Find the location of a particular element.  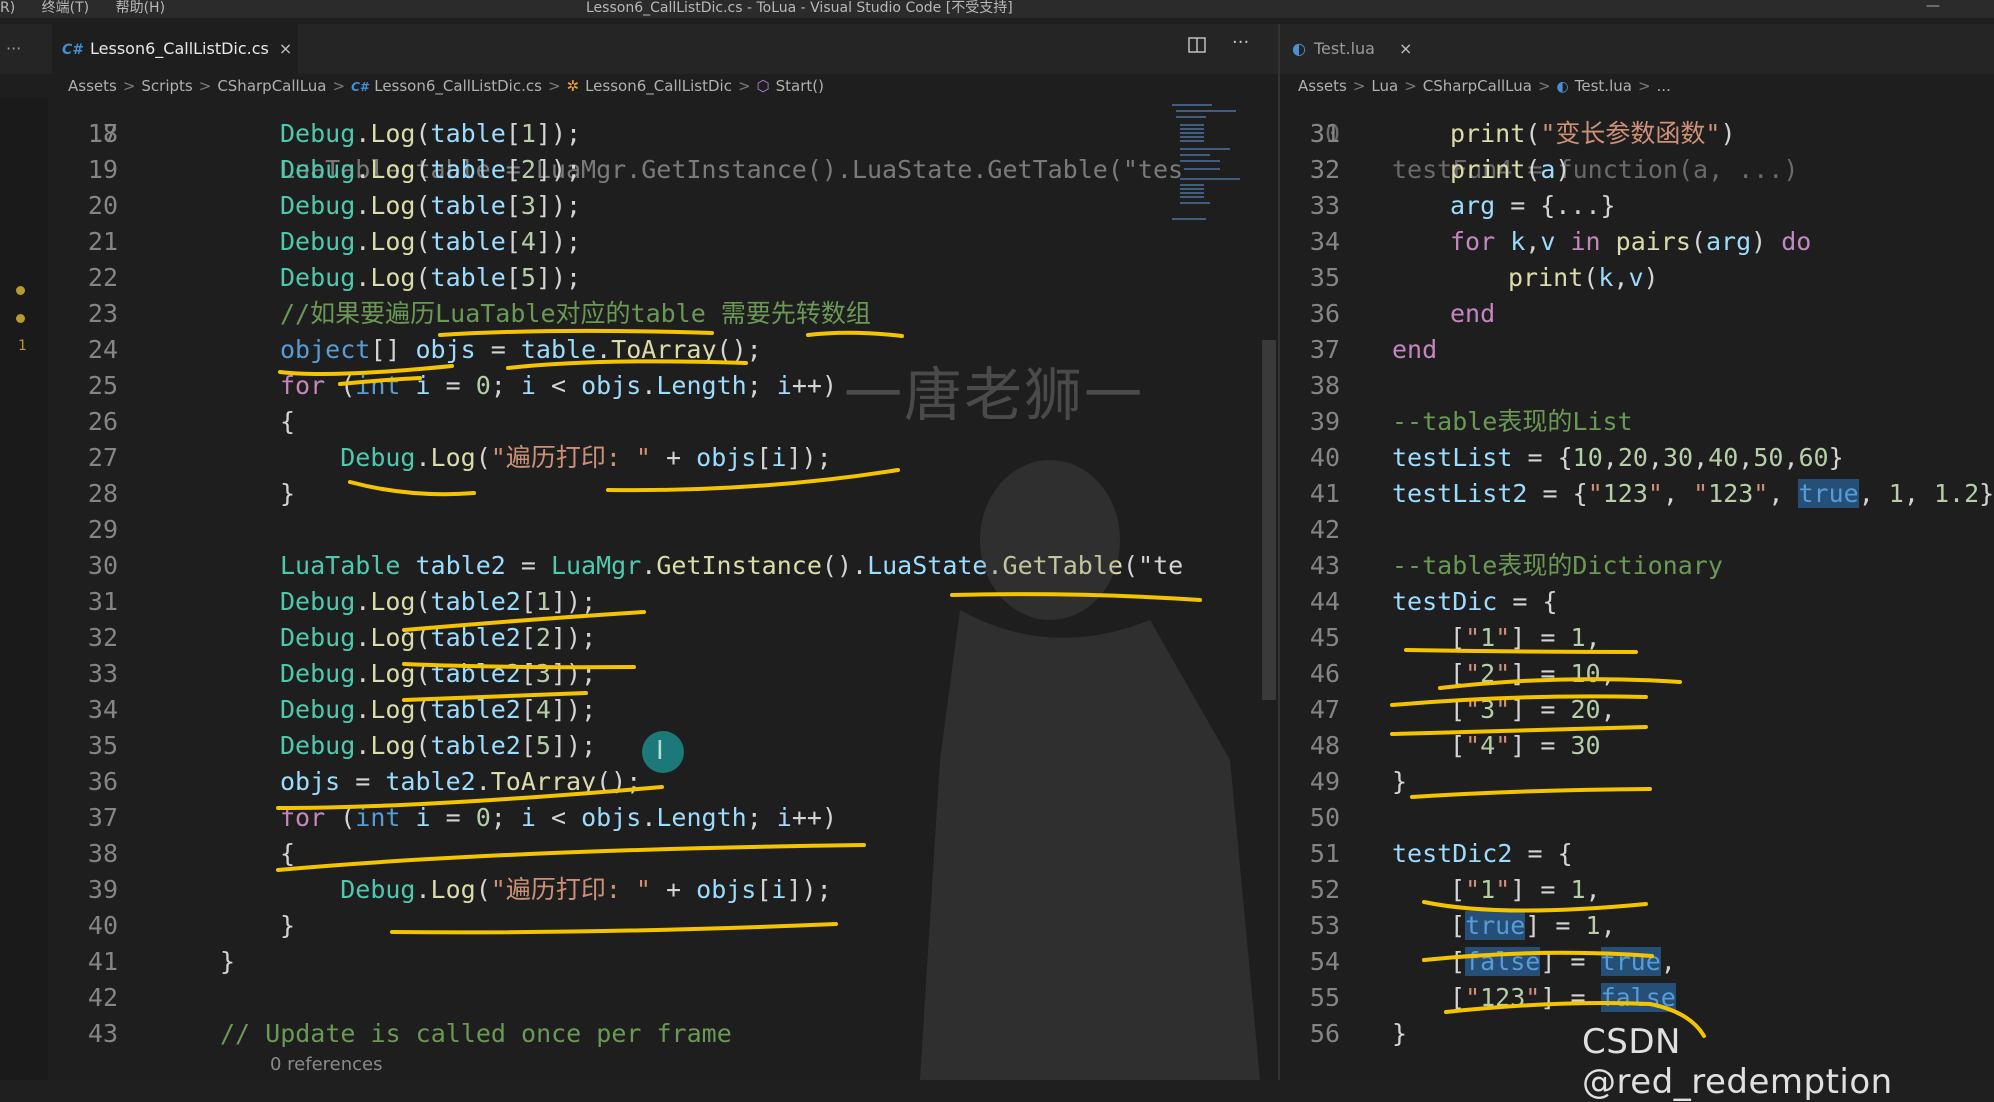

text-cursor-icon: I is located at coordinates (660, 751).